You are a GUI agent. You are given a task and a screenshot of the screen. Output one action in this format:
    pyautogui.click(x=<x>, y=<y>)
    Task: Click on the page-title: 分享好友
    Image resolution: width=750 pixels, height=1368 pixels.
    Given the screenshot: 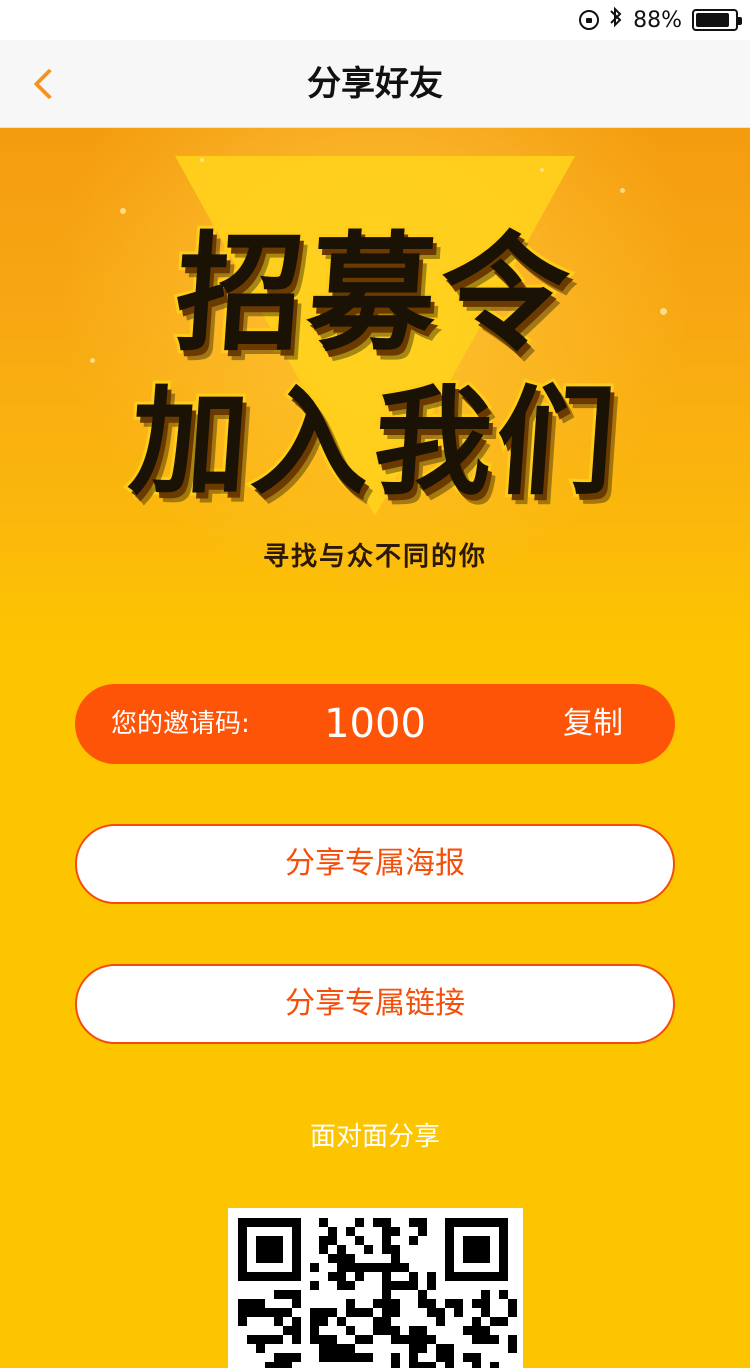 What is the action you would take?
    pyautogui.click(x=375, y=84)
    